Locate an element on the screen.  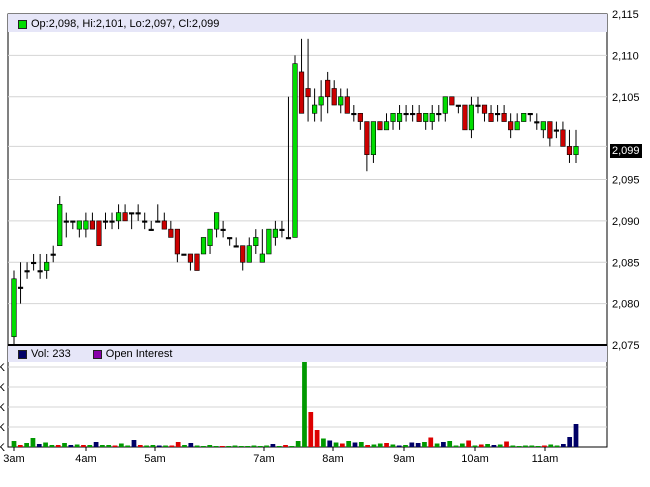
open-interest-label: Open Interest is located at coordinates (139, 354).